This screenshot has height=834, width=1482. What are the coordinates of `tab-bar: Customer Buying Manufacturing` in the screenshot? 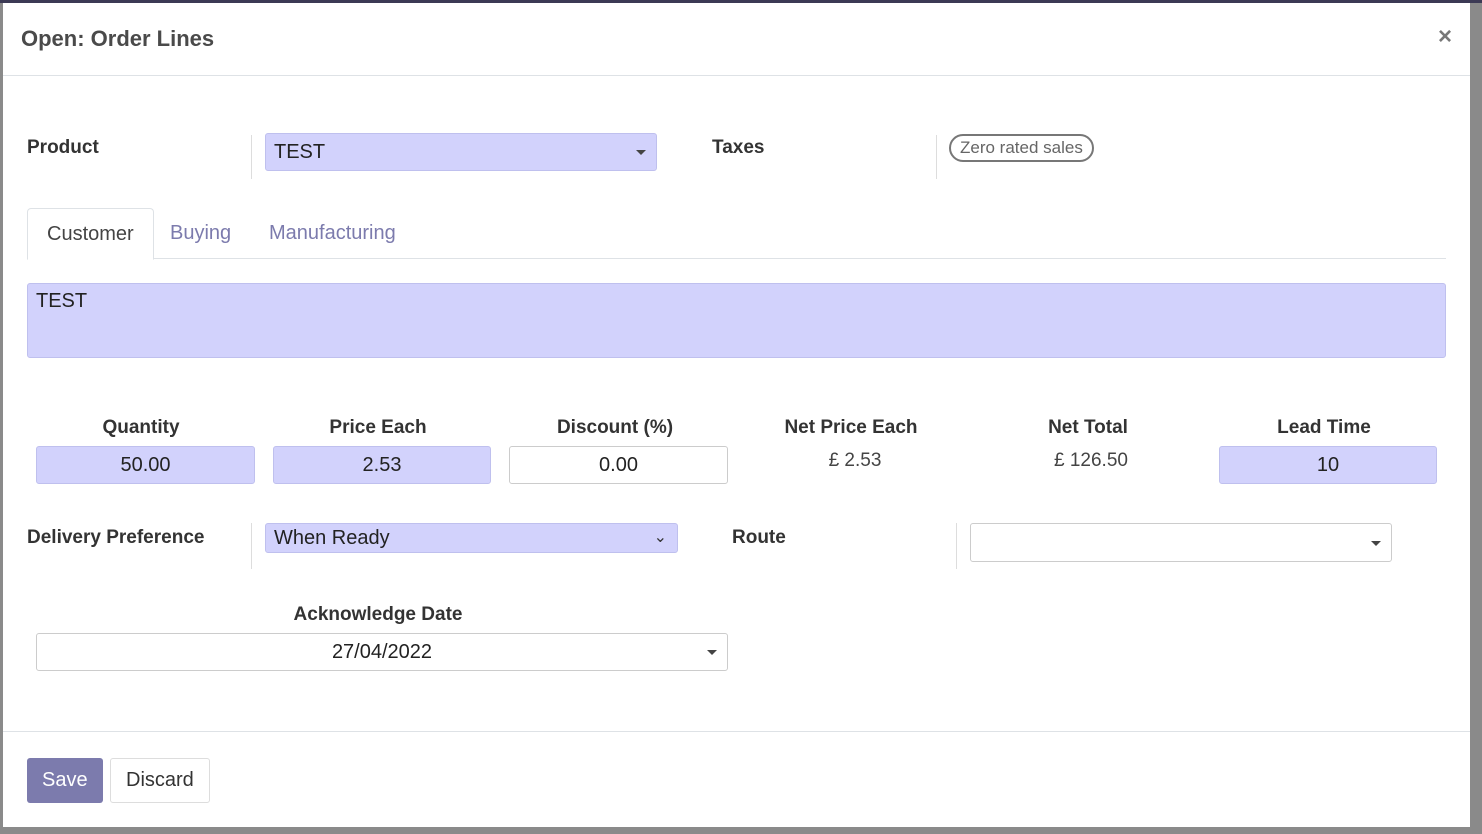 It's located at (736, 234).